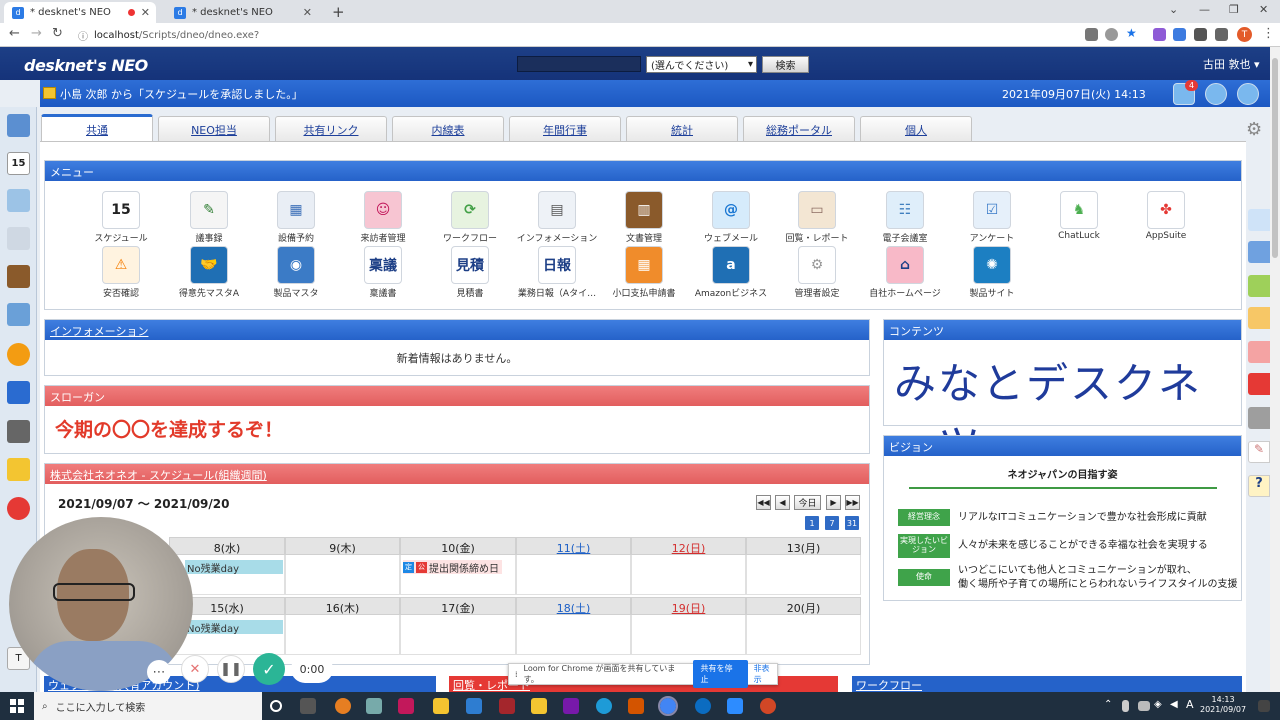  I want to click on site-info-icon: ⓘ, so click(83, 35).